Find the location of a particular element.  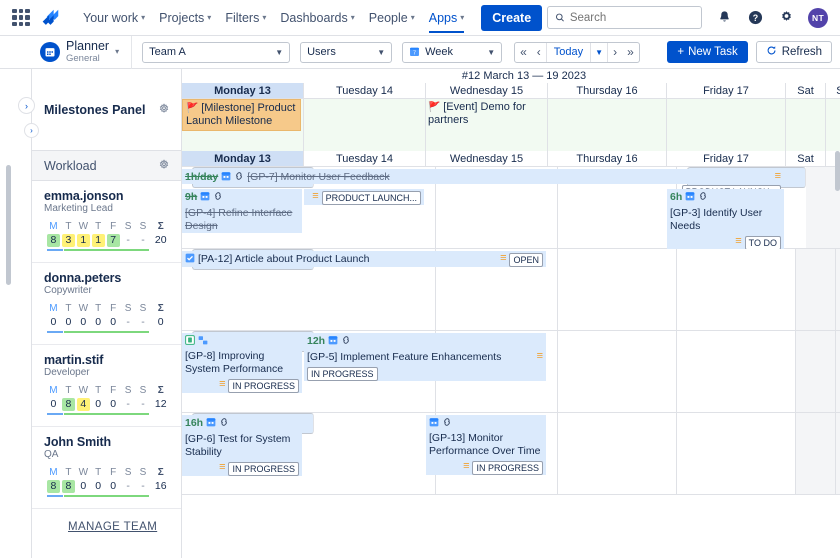

jira-logo-icon is located at coordinates (50, 18).